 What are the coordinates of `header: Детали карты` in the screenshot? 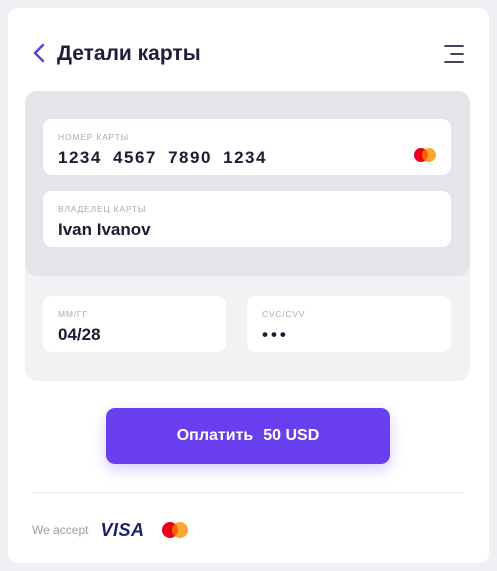 It's located at (248, 55).